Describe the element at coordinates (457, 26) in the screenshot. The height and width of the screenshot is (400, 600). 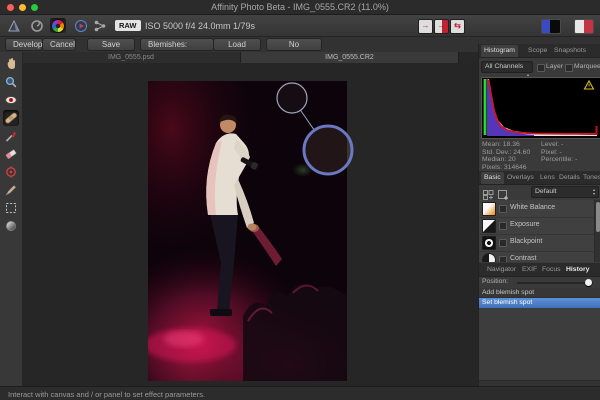
I see `show-clipped-pixels-icon: ⇆` at that location.